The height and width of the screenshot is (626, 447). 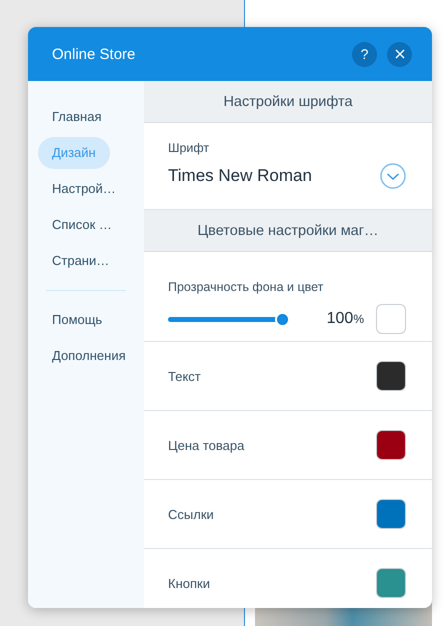 What do you see at coordinates (184, 376) in the screenshot?
I see `color-label: Текст` at bounding box center [184, 376].